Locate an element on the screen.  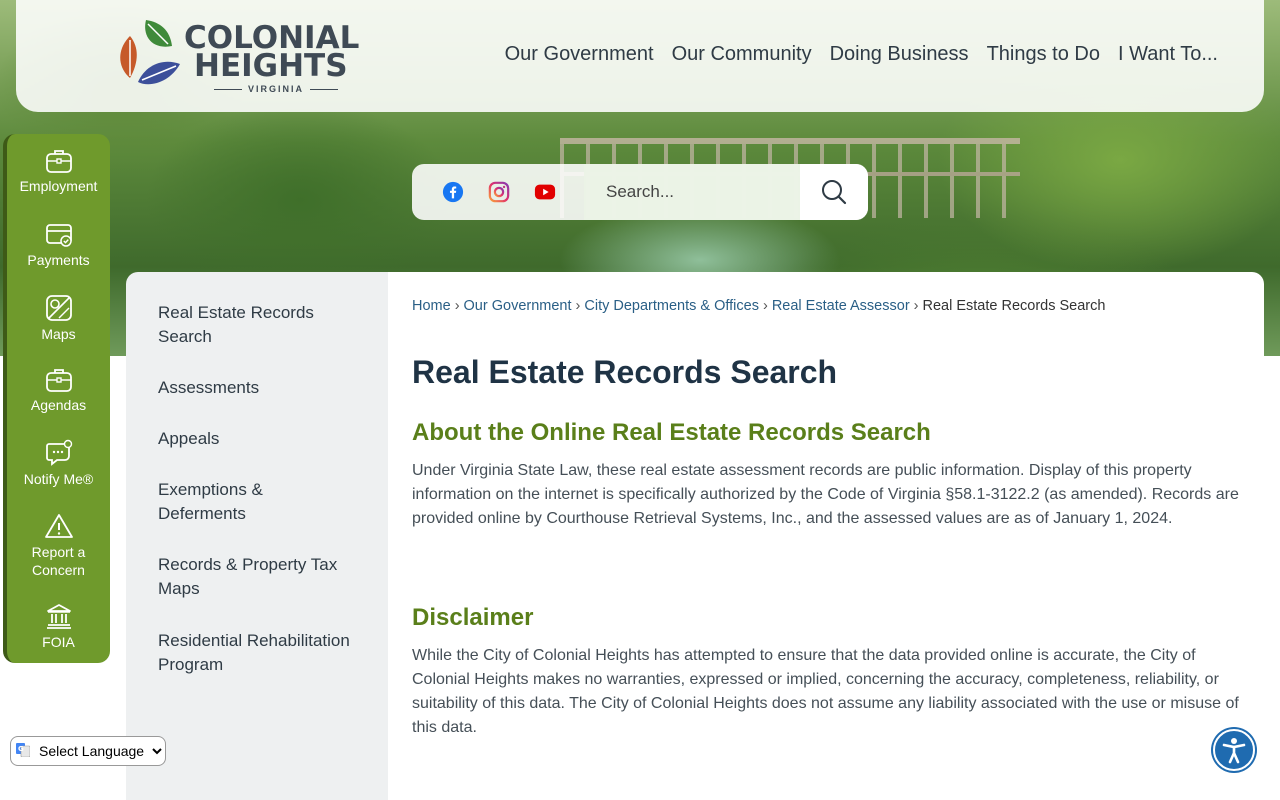
quicklink-notify-me: Notify Me® is located at coordinates (58, 463).